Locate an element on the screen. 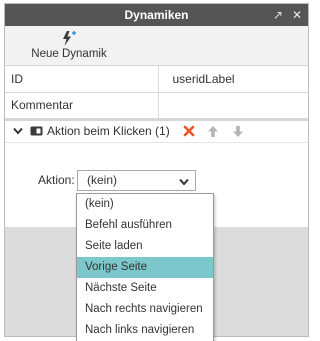  toolbar: Neue Dynamik is located at coordinates (156, 46).